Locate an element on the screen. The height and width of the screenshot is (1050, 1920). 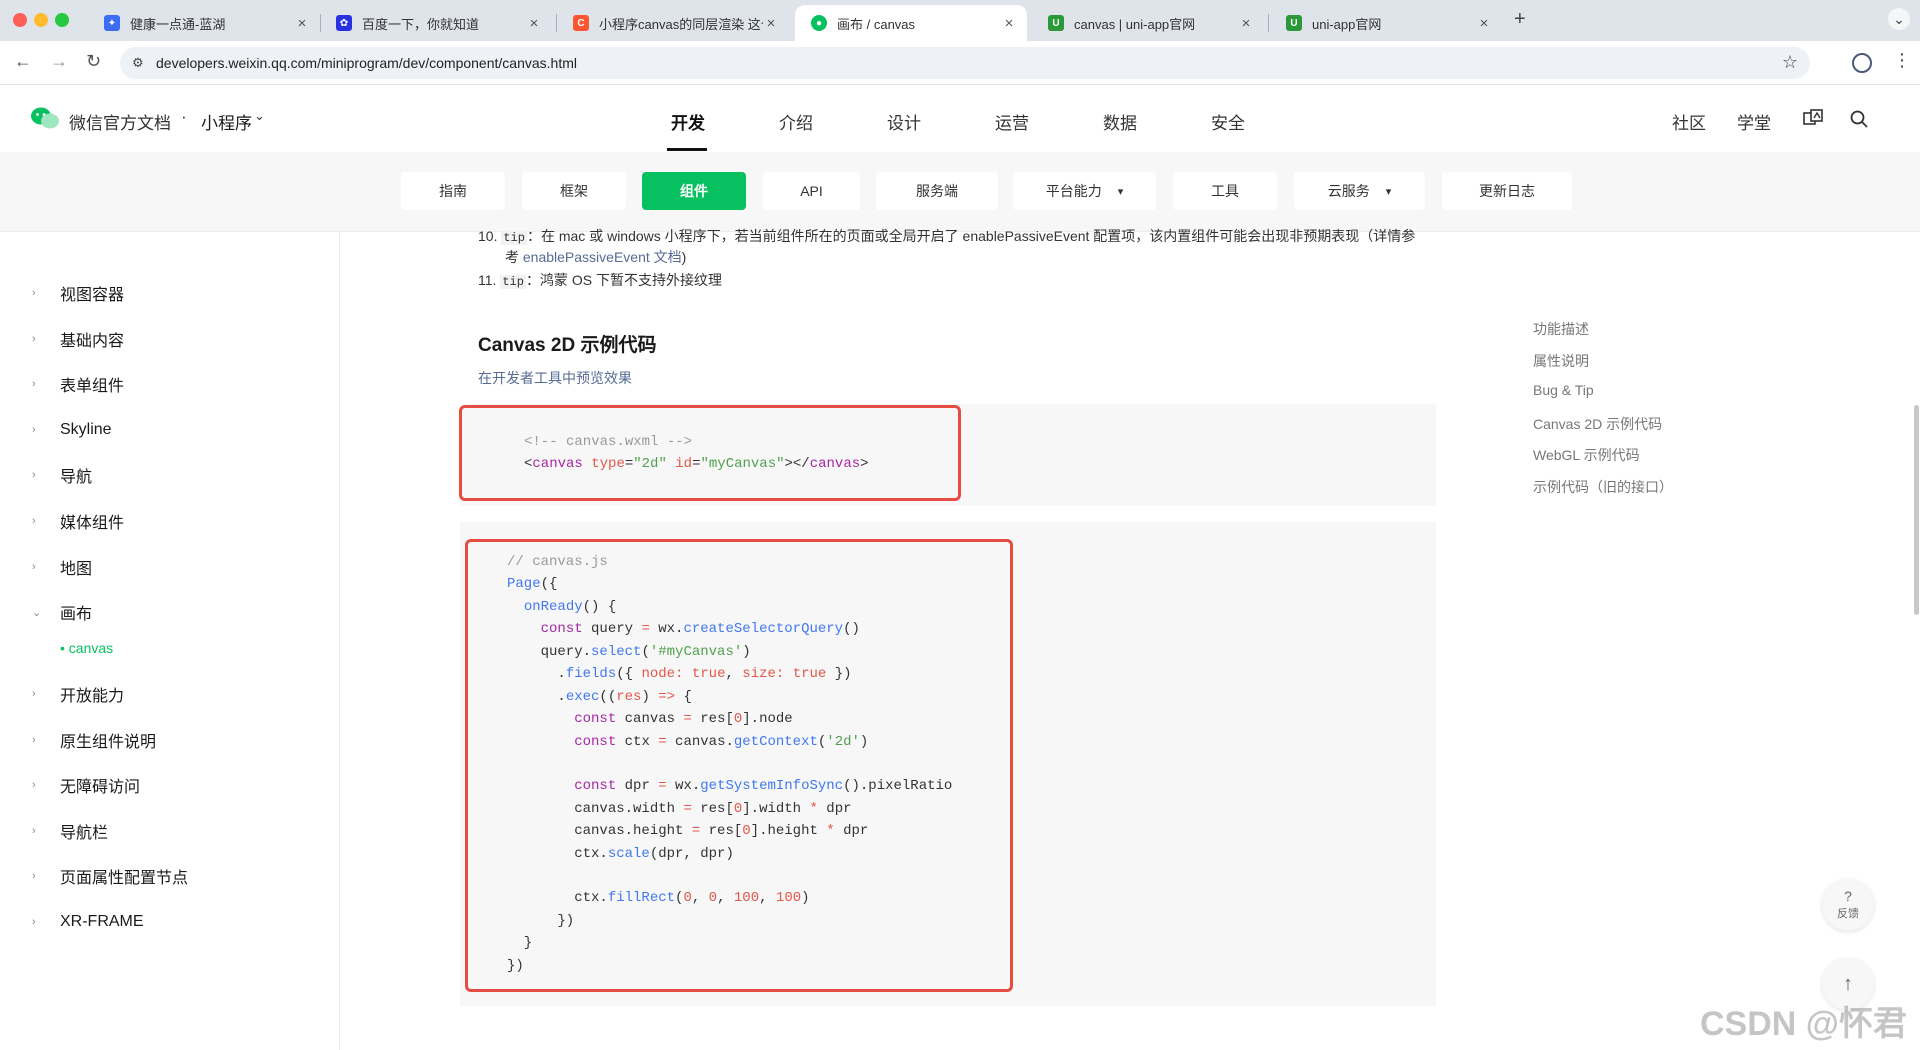
subnav-framework: 框架 is located at coordinates (574, 191).